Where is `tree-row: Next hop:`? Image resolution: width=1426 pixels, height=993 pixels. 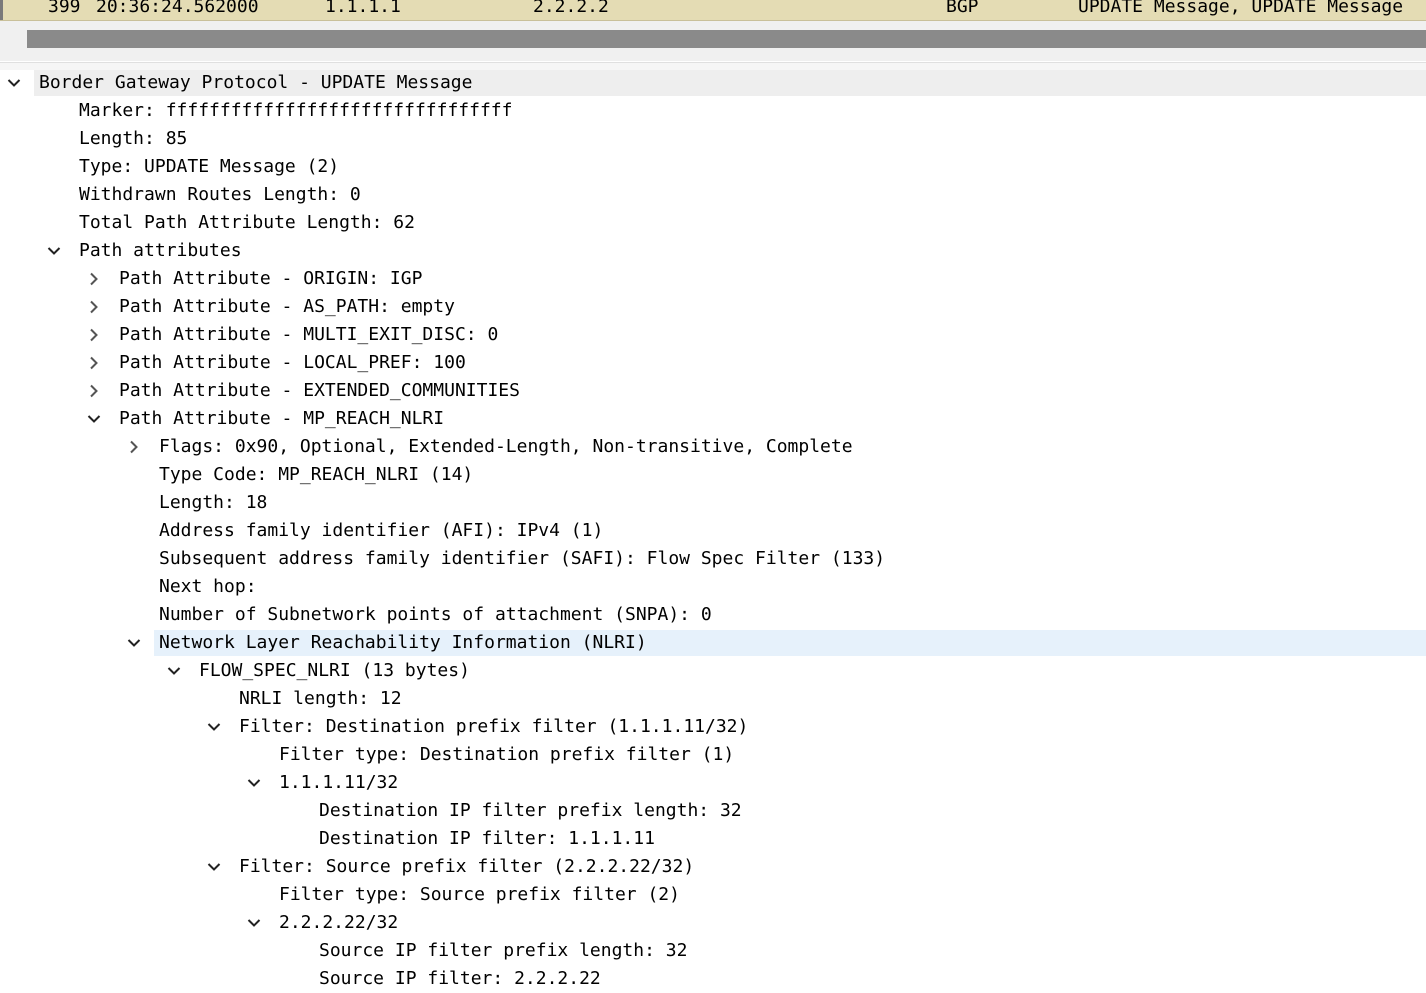
tree-row: Next hop: is located at coordinates (713, 587).